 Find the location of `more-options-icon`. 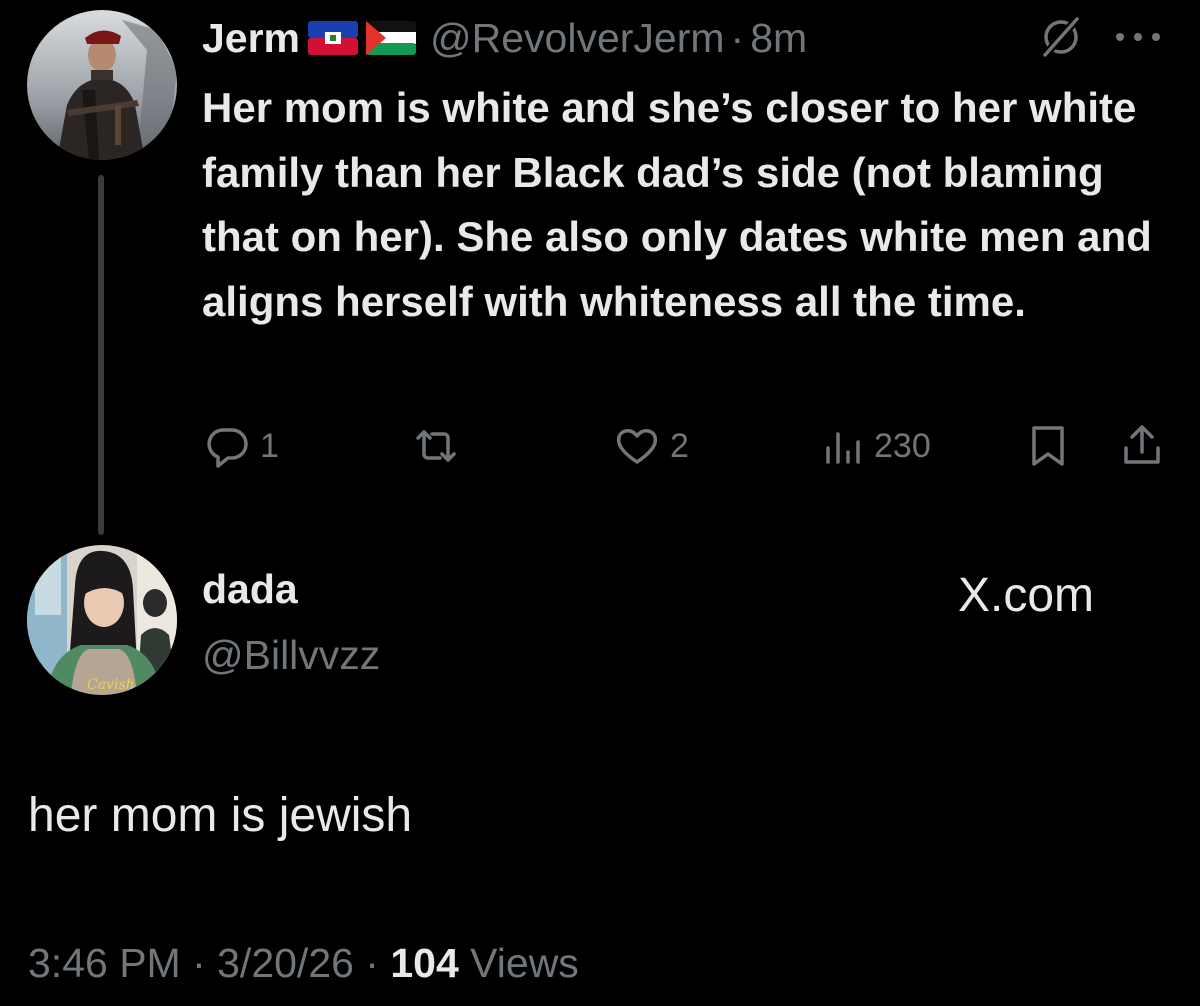

more-options-icon is located at coordinates (1138, 39).